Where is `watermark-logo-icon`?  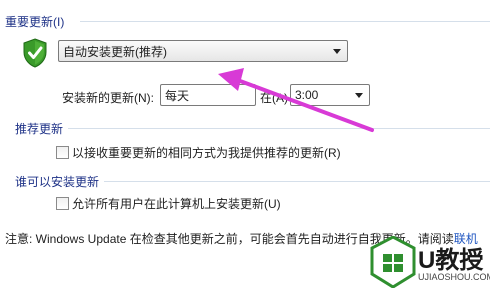 watermark-logo-icon is located at coordinates (393, 262).